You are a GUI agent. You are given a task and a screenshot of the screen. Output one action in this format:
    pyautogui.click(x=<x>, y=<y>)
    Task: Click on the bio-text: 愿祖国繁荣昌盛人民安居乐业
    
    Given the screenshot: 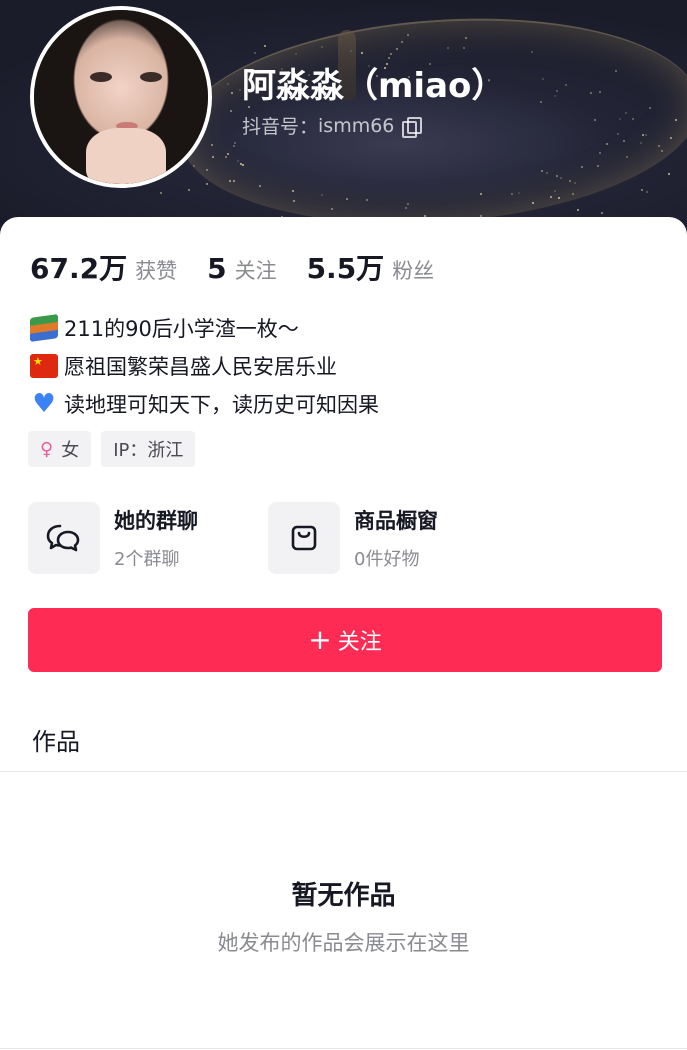 What is the action you would take?
    pyautogui.click(x=200, y=367)
    